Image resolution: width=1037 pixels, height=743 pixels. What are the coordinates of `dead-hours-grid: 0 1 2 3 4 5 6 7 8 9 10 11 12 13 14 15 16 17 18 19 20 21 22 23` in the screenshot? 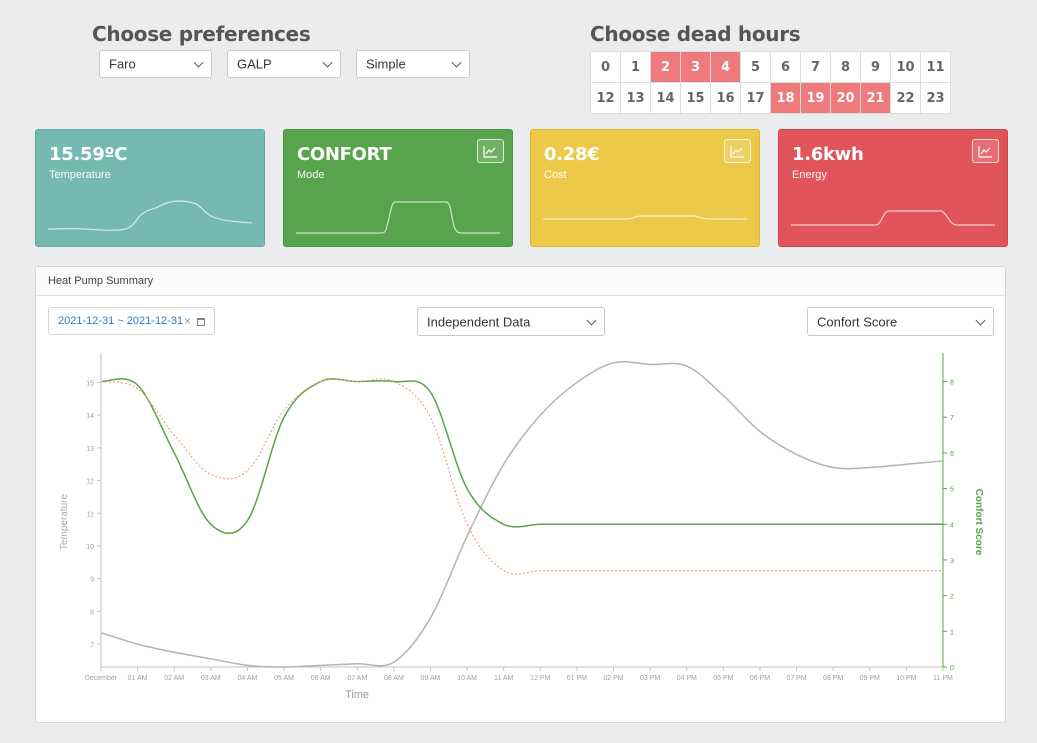 It's located at (770, 82).